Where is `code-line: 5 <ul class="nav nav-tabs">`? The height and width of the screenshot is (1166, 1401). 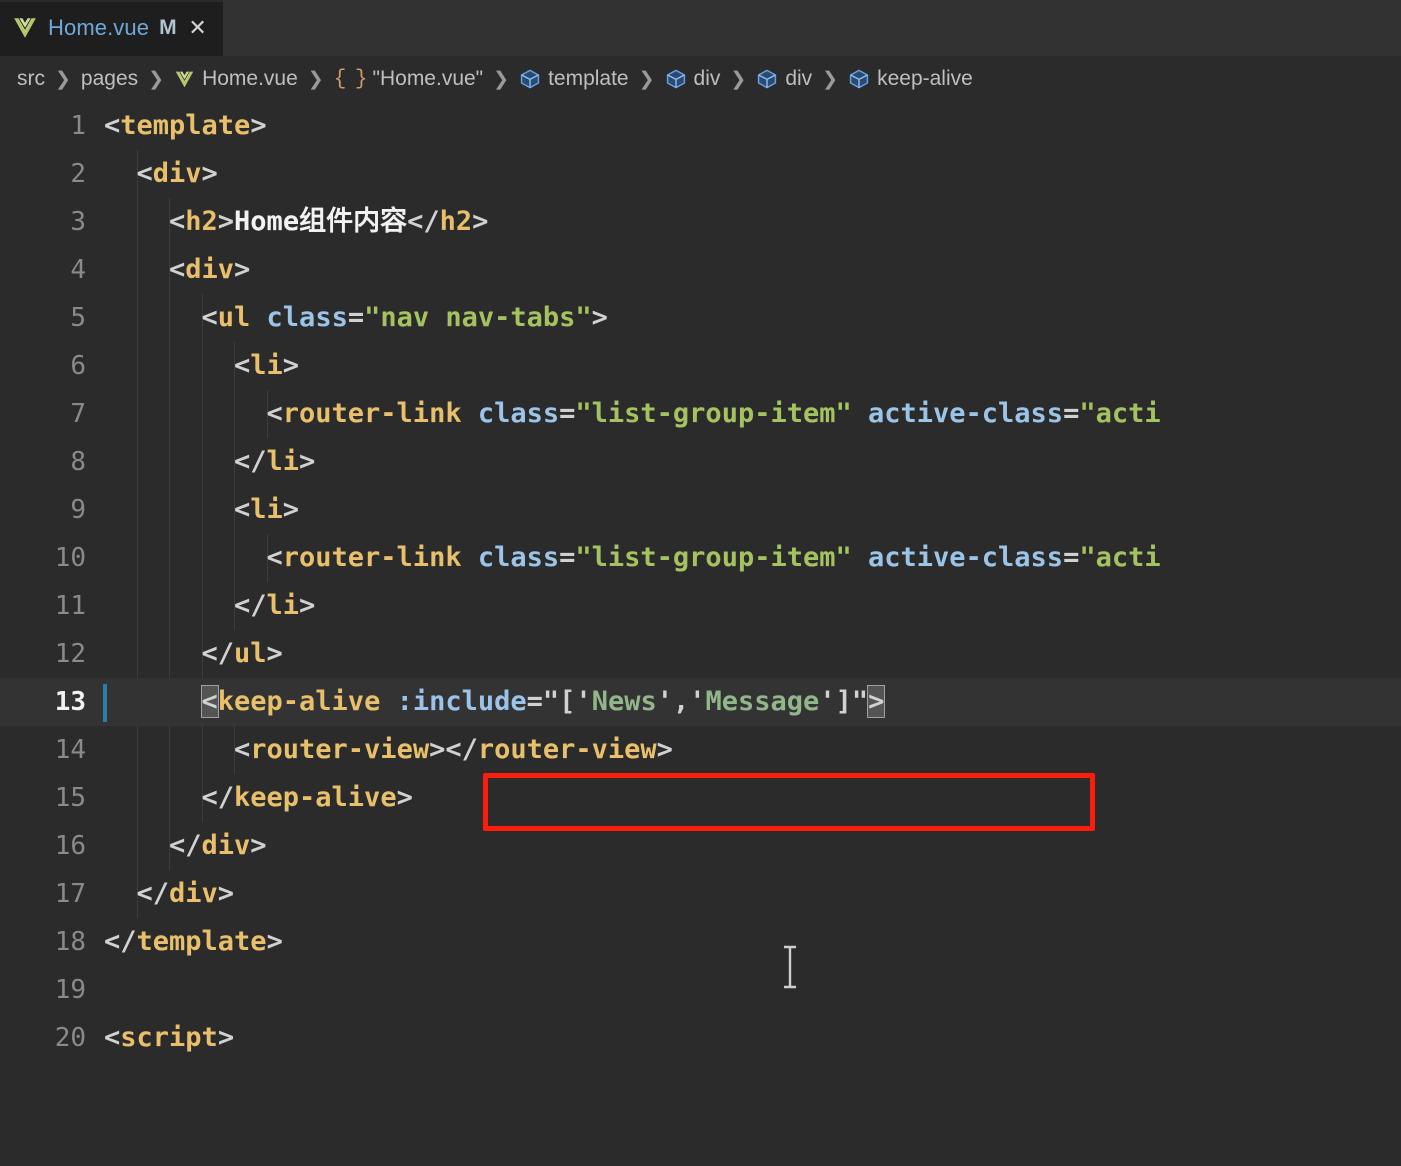
code-line: 5 <ul class="nav nav-tabs"> is located at coordinates (700, 318).